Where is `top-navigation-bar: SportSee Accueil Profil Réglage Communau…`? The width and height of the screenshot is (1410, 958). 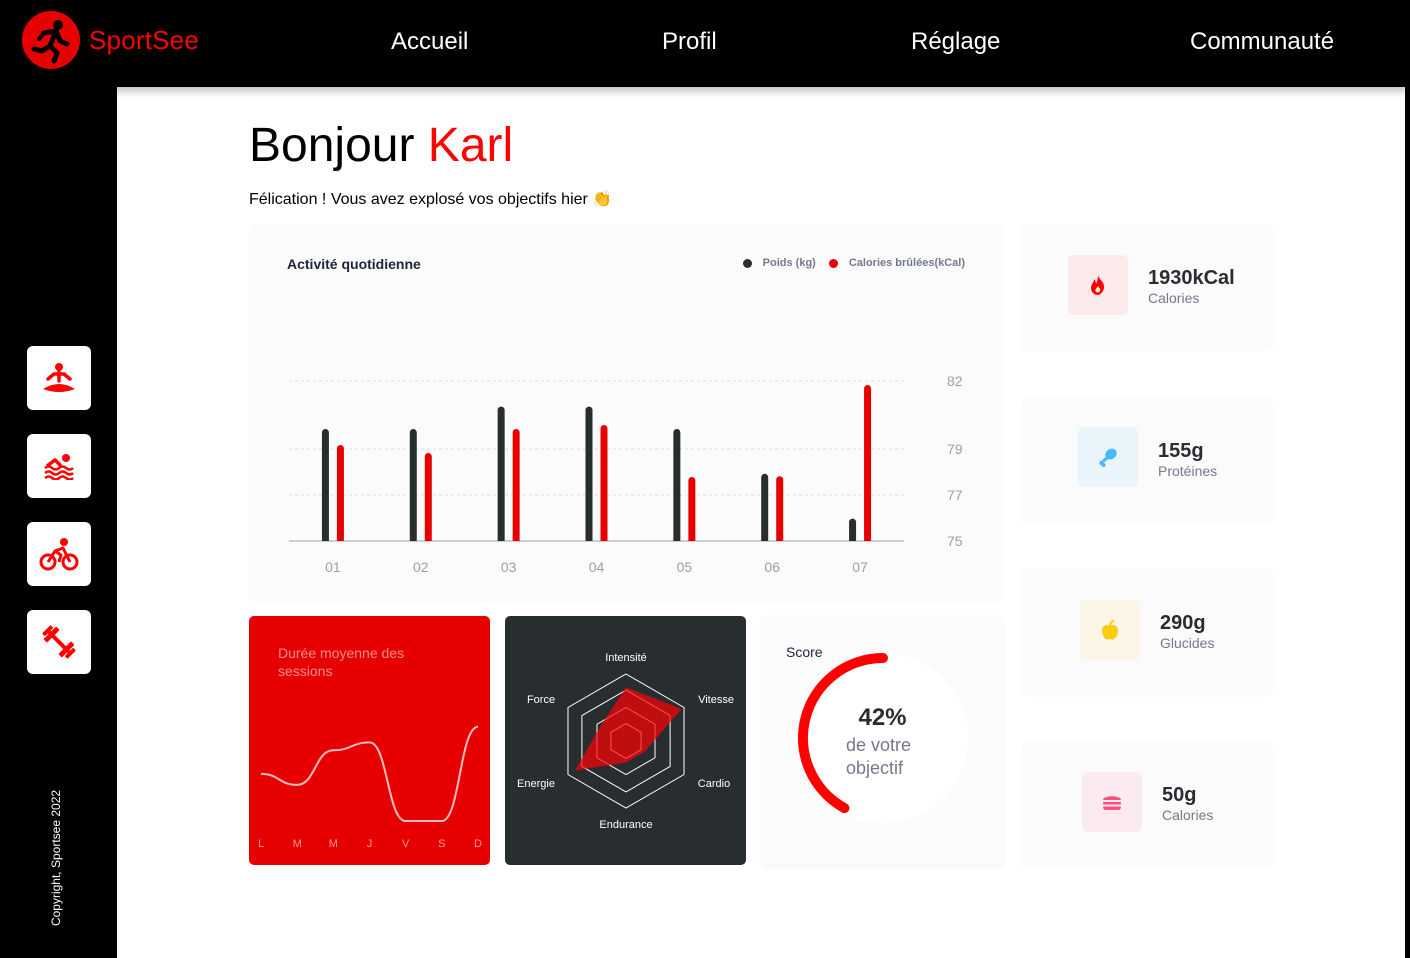 top-navigation-bar: SportSee Accueil Profil Réglage Communau… is located at coordinates (705, 43).